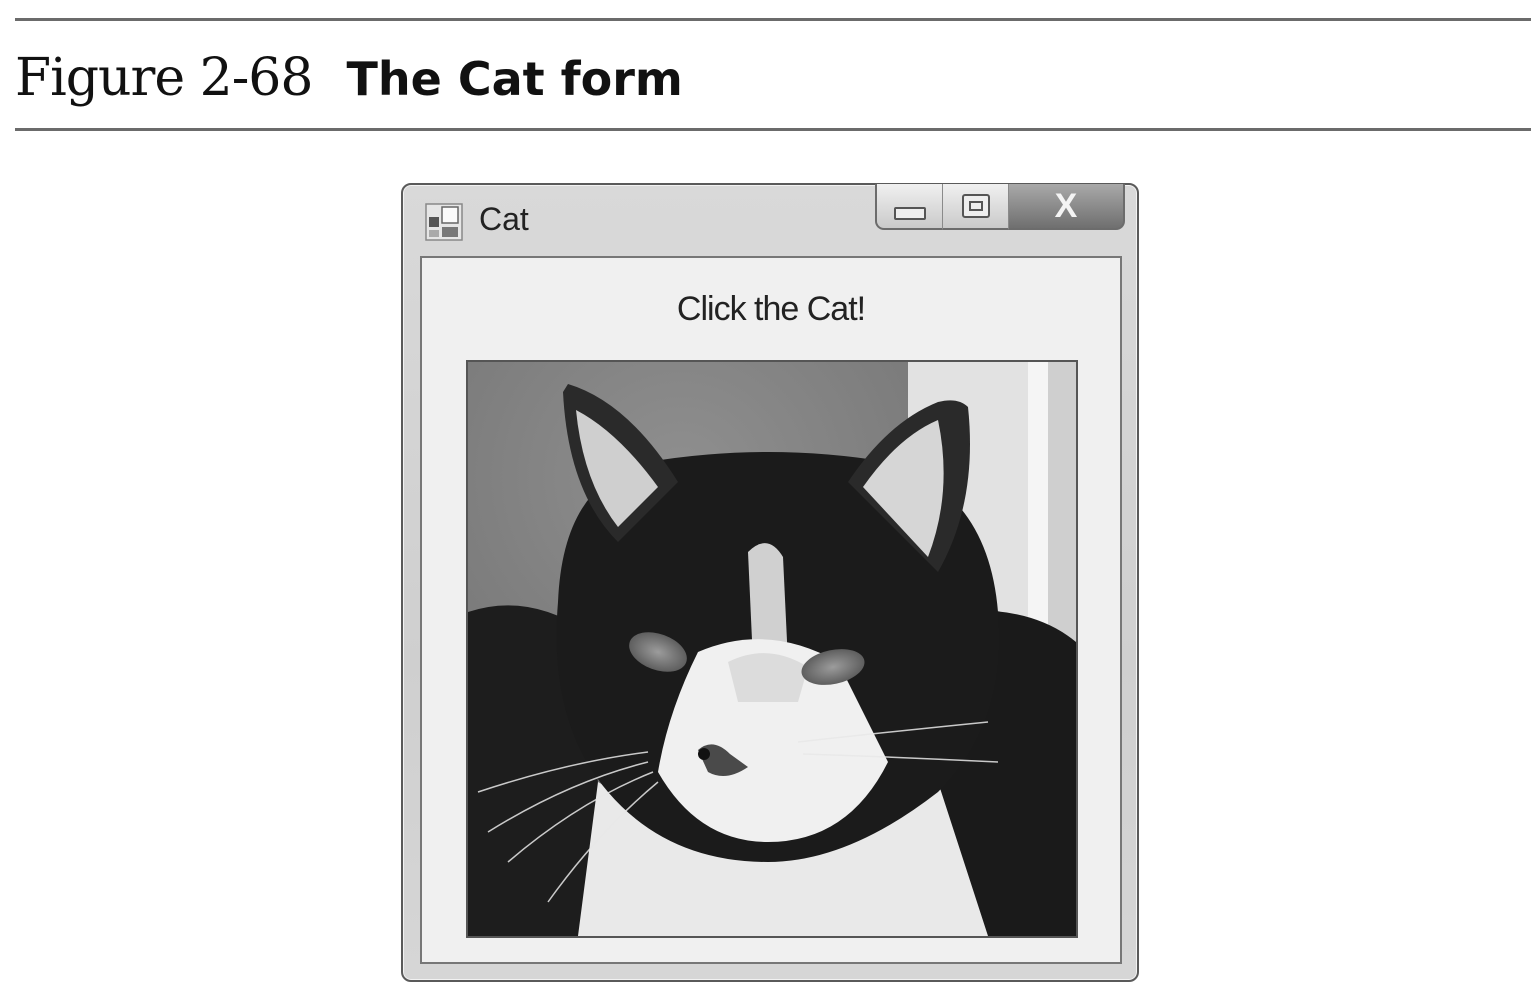 This screenshot has height=990, width=1534. Describe the element at coordinates (514, 79) in the screenshot. I see `figure-title: The Cat form` at that location.